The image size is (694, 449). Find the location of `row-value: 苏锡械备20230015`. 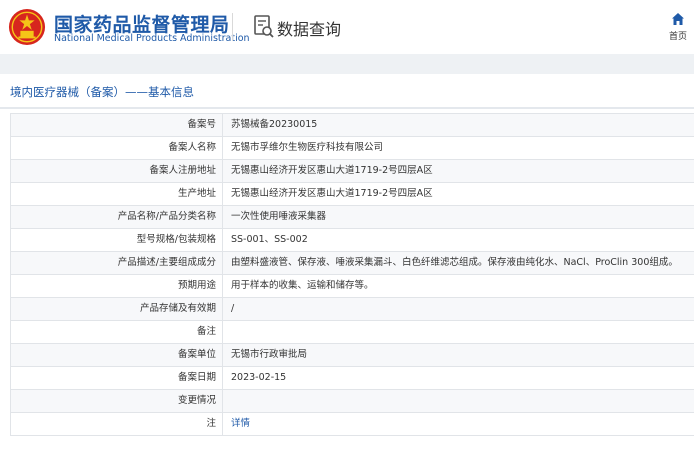

row-value: 苏锡械备20230015 is located at coordinates (274, 124).